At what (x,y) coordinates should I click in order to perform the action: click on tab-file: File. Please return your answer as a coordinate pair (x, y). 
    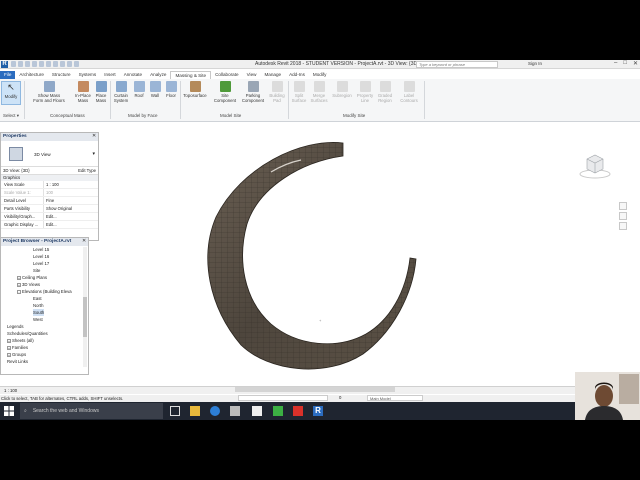
    Looking at the image, I should click on (8, 75).